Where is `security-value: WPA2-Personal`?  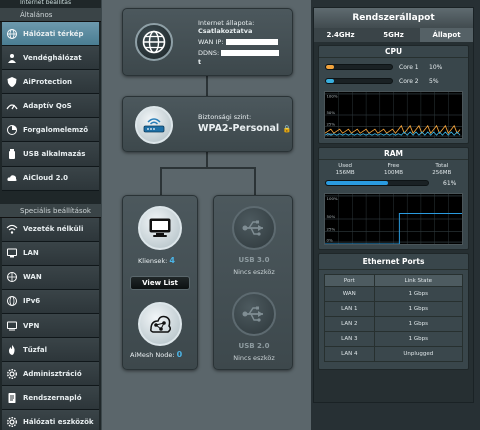 security-value: WPA2-Personal is located at coordinates (239, 128).